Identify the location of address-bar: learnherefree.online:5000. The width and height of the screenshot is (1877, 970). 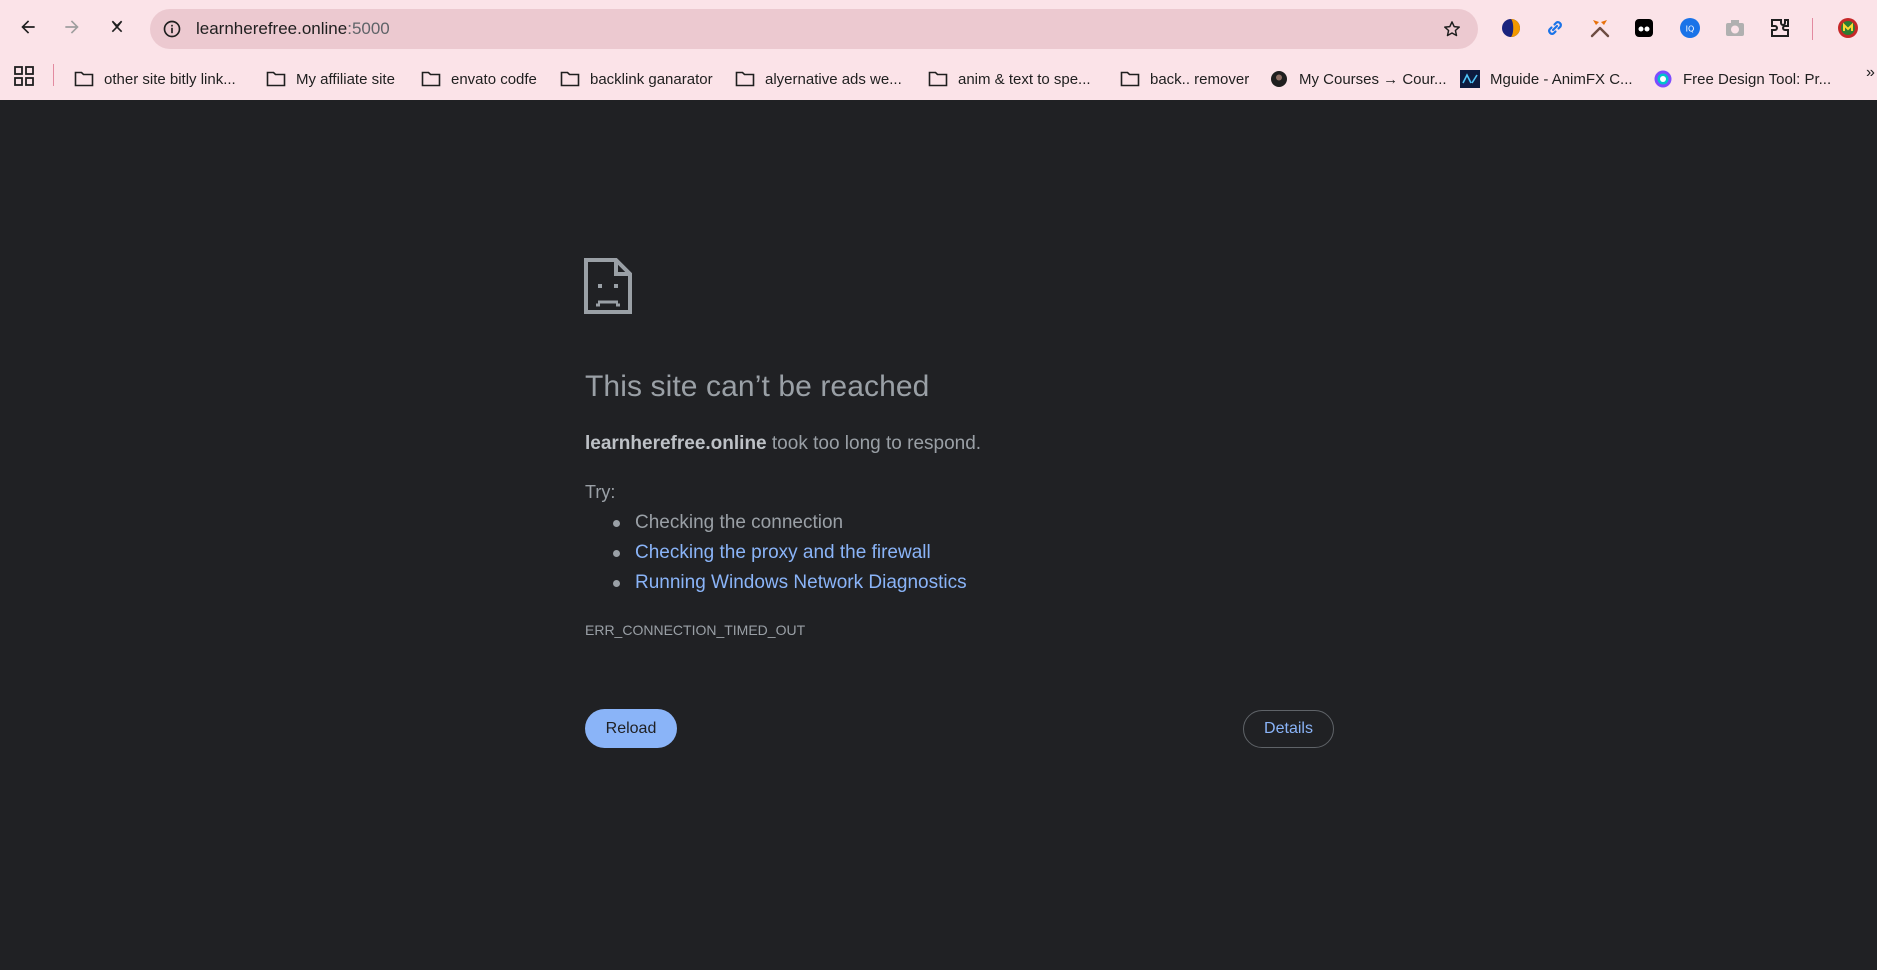
(814, 29).